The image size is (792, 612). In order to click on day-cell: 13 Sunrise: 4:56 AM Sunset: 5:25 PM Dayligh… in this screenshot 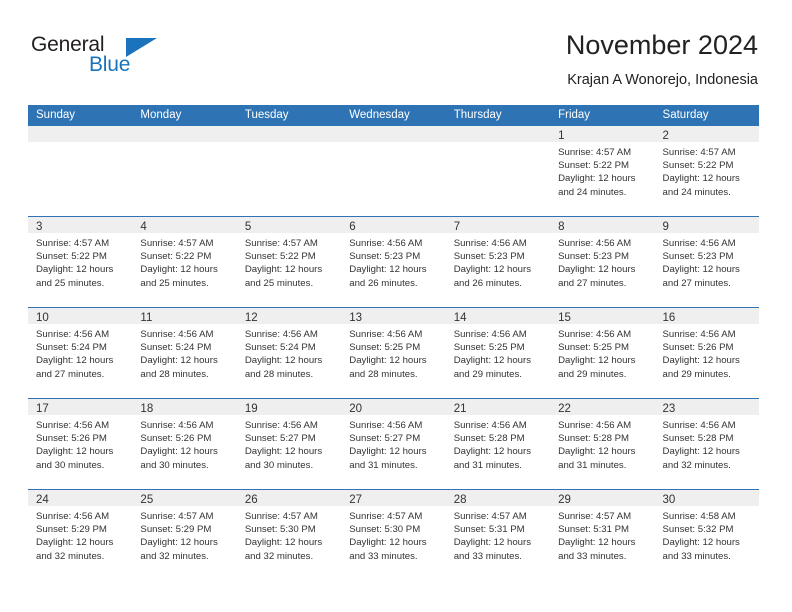, I will do `click(393, 353)`.